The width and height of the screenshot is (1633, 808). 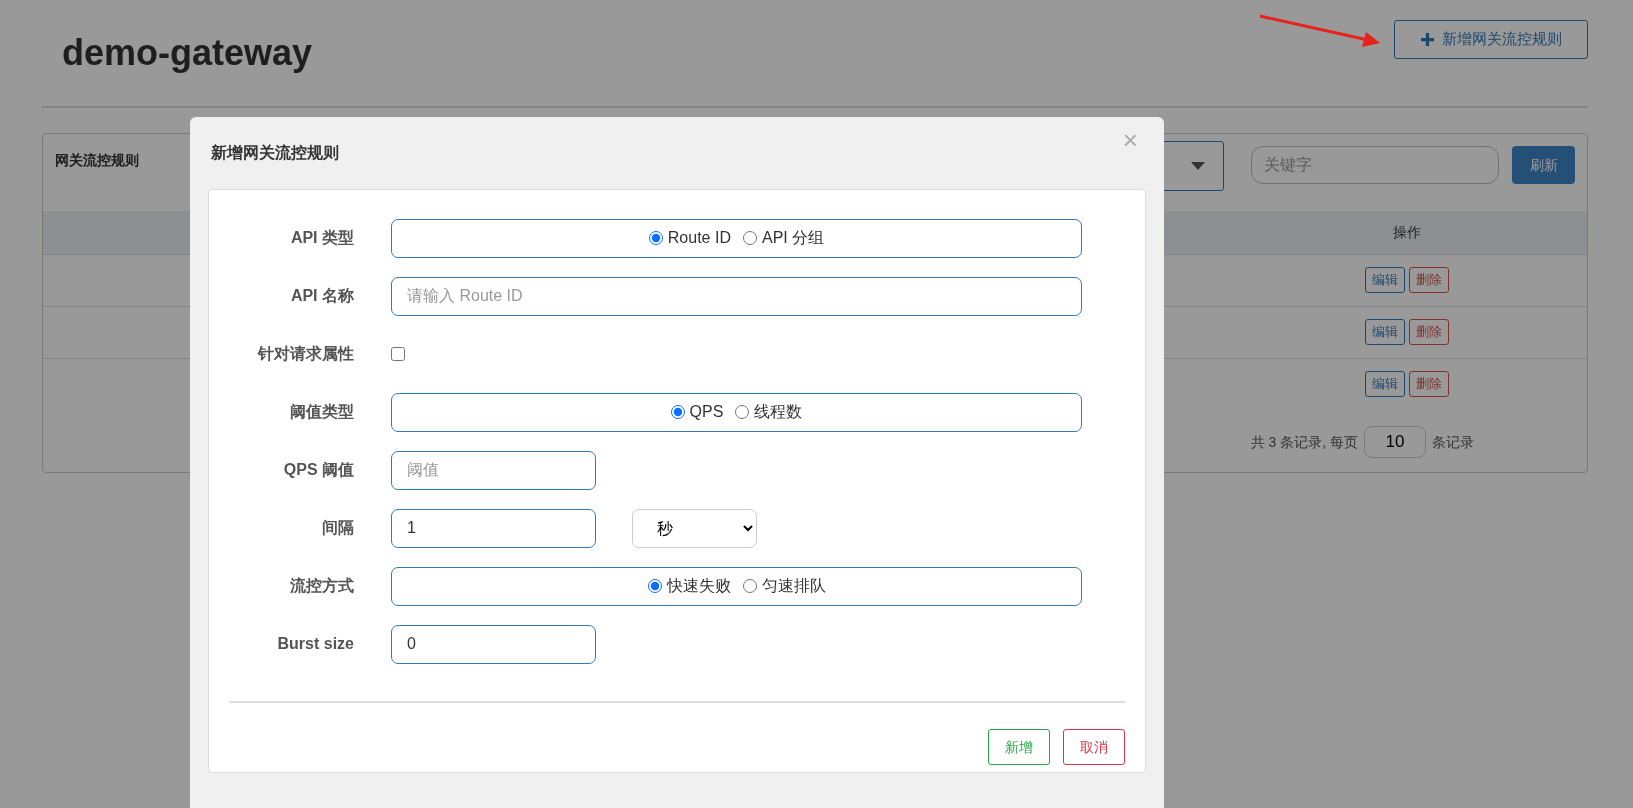 I want to click on checkbox, so click(x=398, y=354).